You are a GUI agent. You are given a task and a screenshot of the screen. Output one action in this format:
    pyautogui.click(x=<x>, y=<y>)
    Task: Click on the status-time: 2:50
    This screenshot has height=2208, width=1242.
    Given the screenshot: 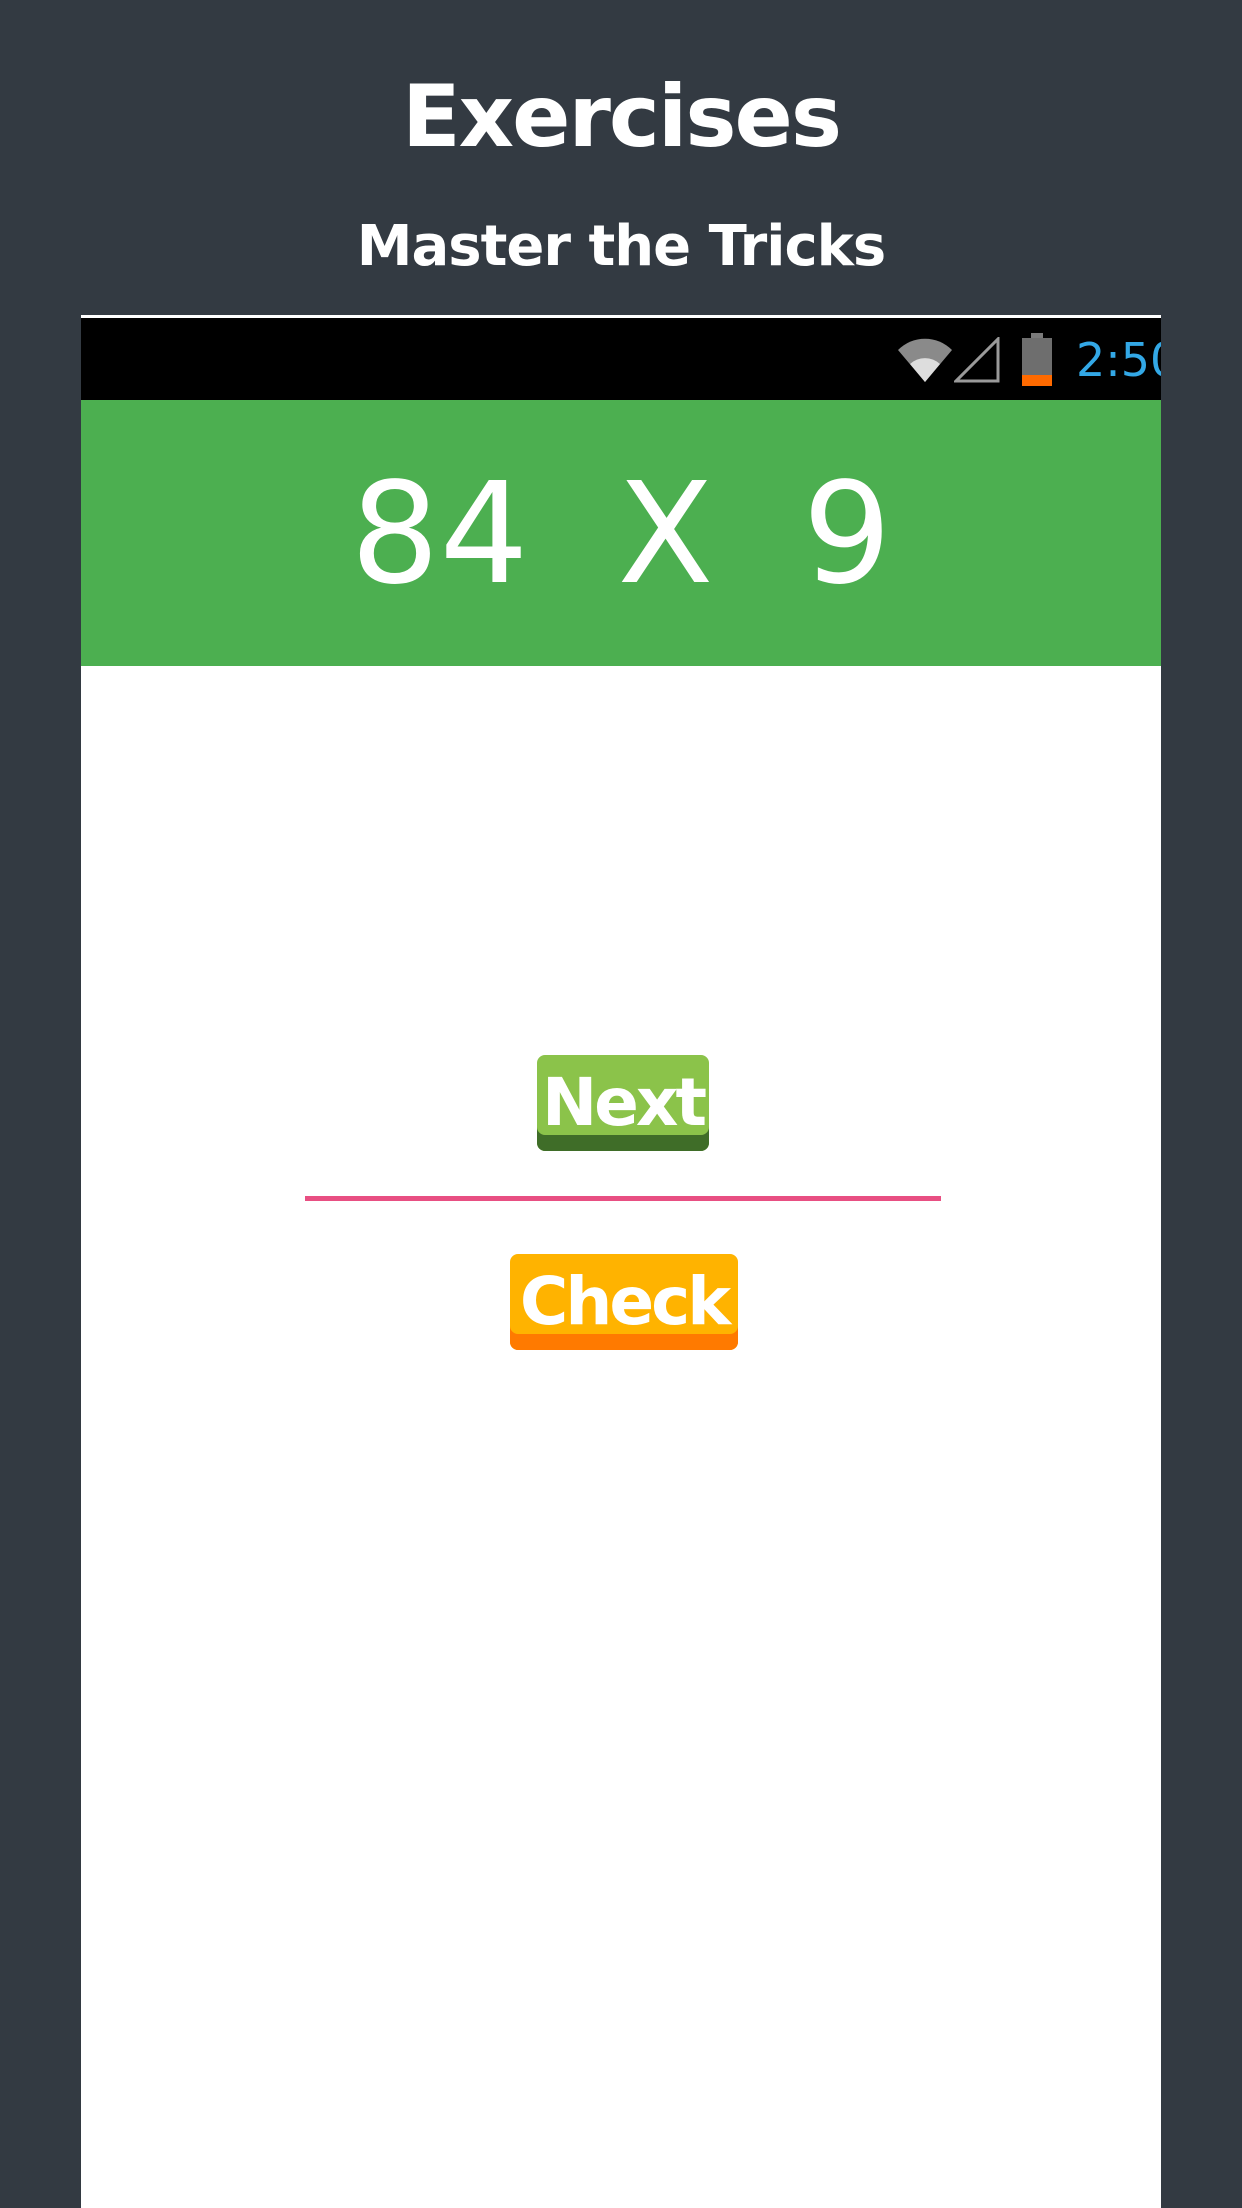 What is the action you would take?
    pyautogui.click(x=1118, y=360)
    